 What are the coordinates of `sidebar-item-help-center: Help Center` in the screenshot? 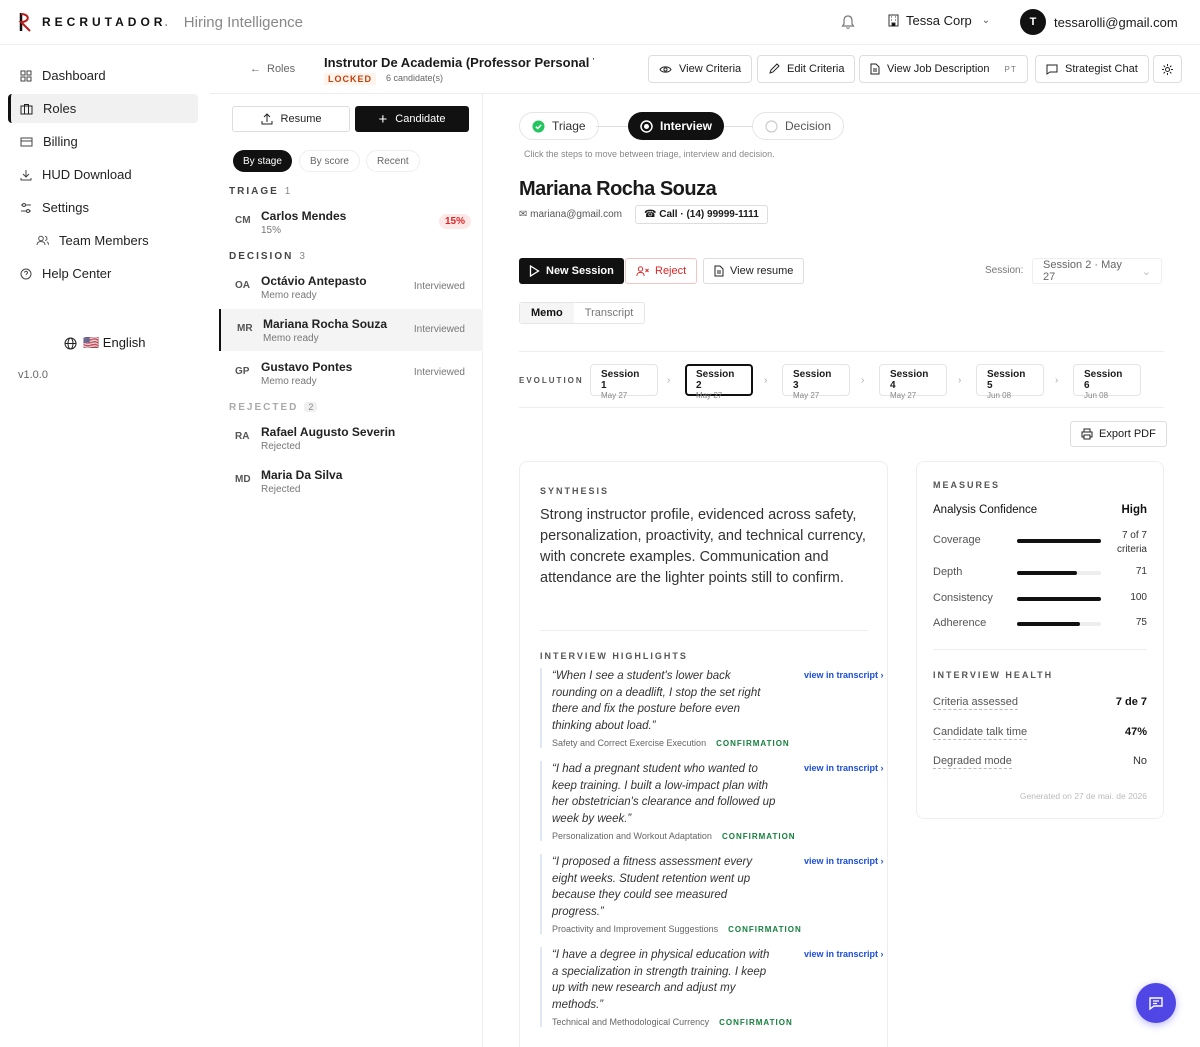 It's located at (103, 273).